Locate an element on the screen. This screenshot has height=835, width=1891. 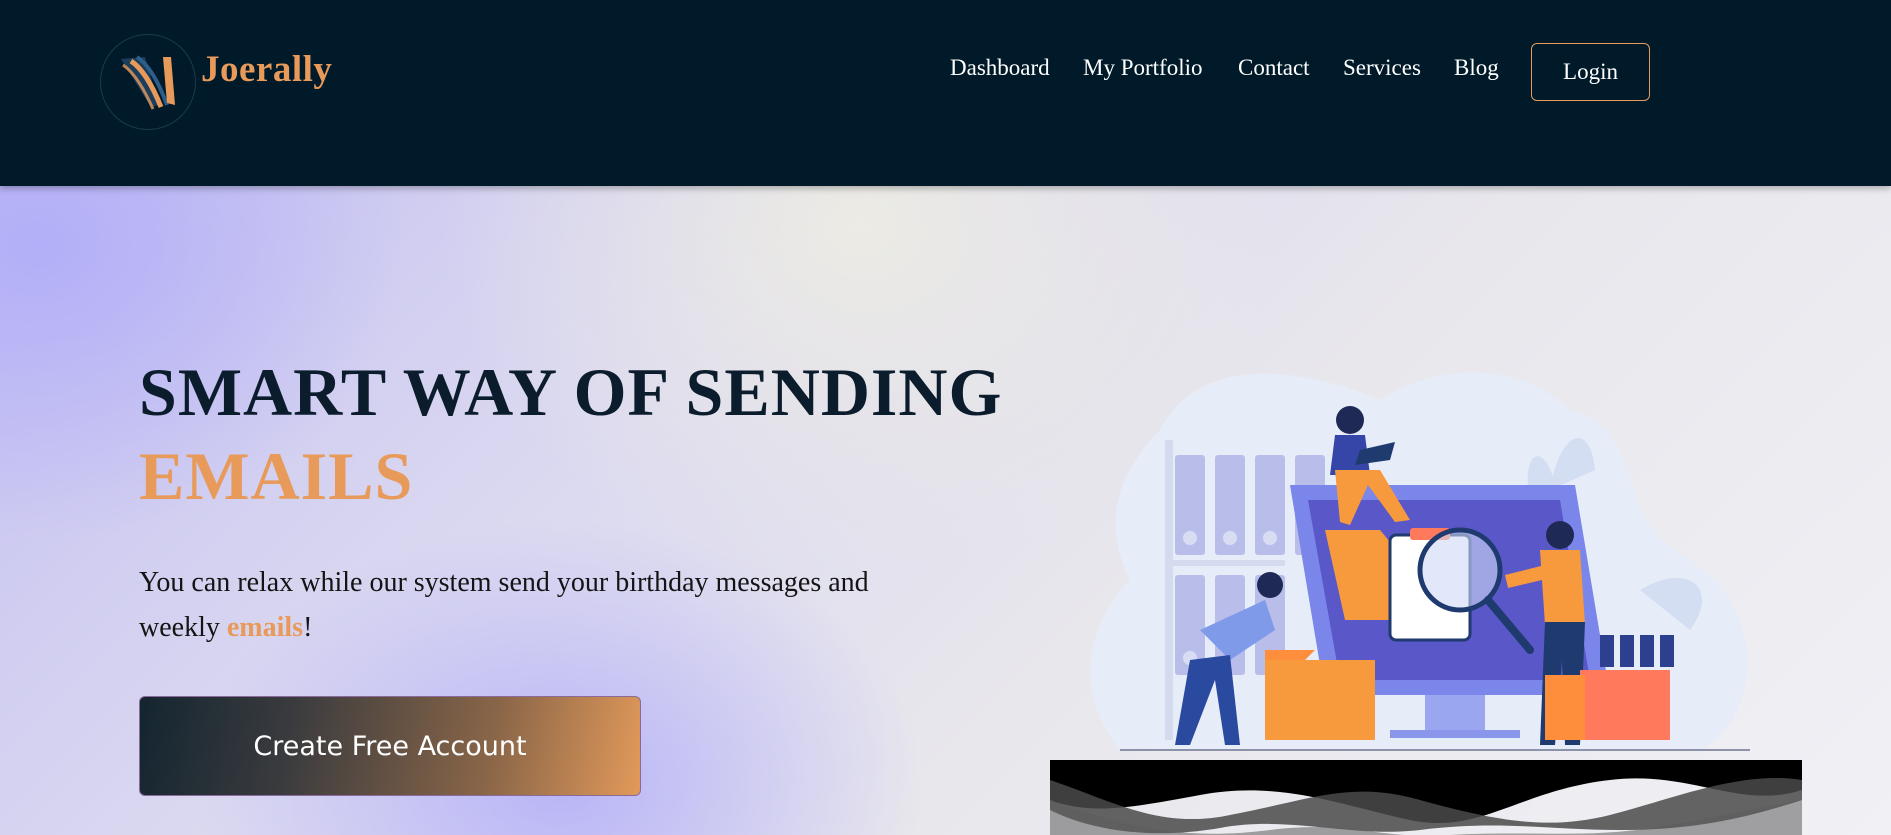
nav-blog: Blog is located at coordinates (1476, 72).